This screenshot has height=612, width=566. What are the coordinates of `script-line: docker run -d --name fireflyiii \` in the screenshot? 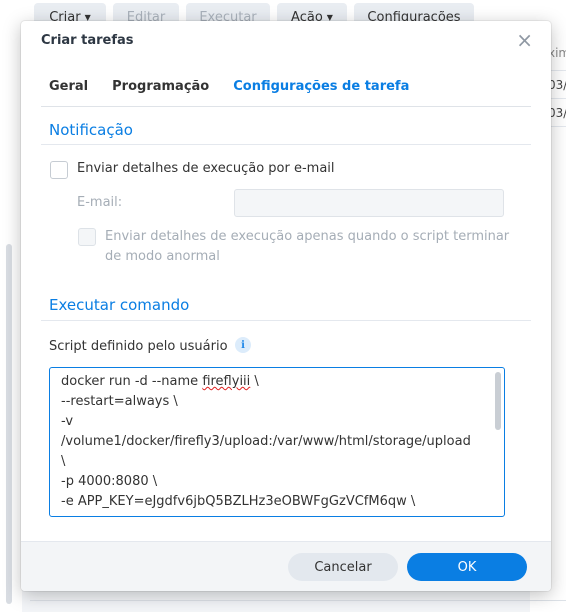 It's located at (160, 381).